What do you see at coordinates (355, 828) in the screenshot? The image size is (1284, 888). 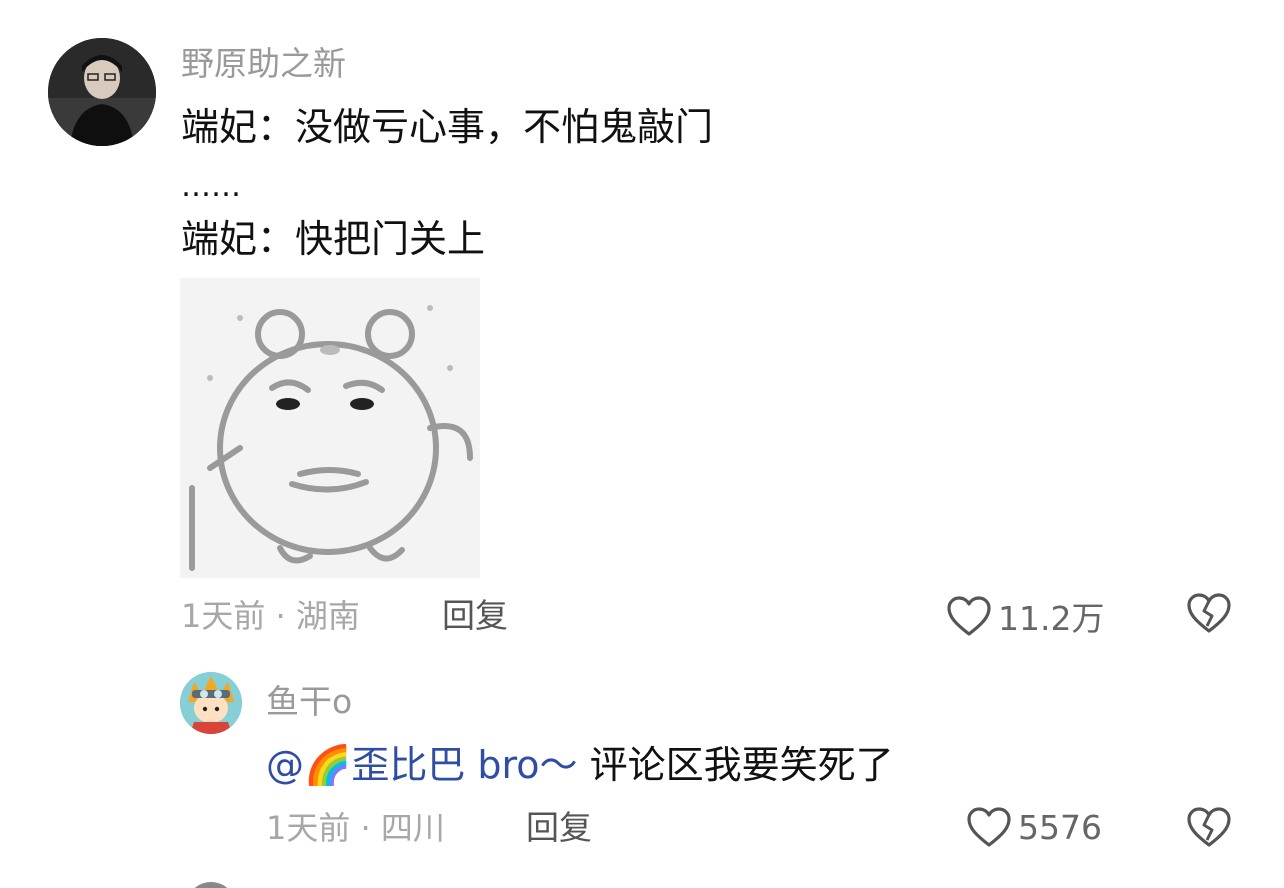 I see `time-location: 1天前 · 四川` at bounding box center [355, 828].